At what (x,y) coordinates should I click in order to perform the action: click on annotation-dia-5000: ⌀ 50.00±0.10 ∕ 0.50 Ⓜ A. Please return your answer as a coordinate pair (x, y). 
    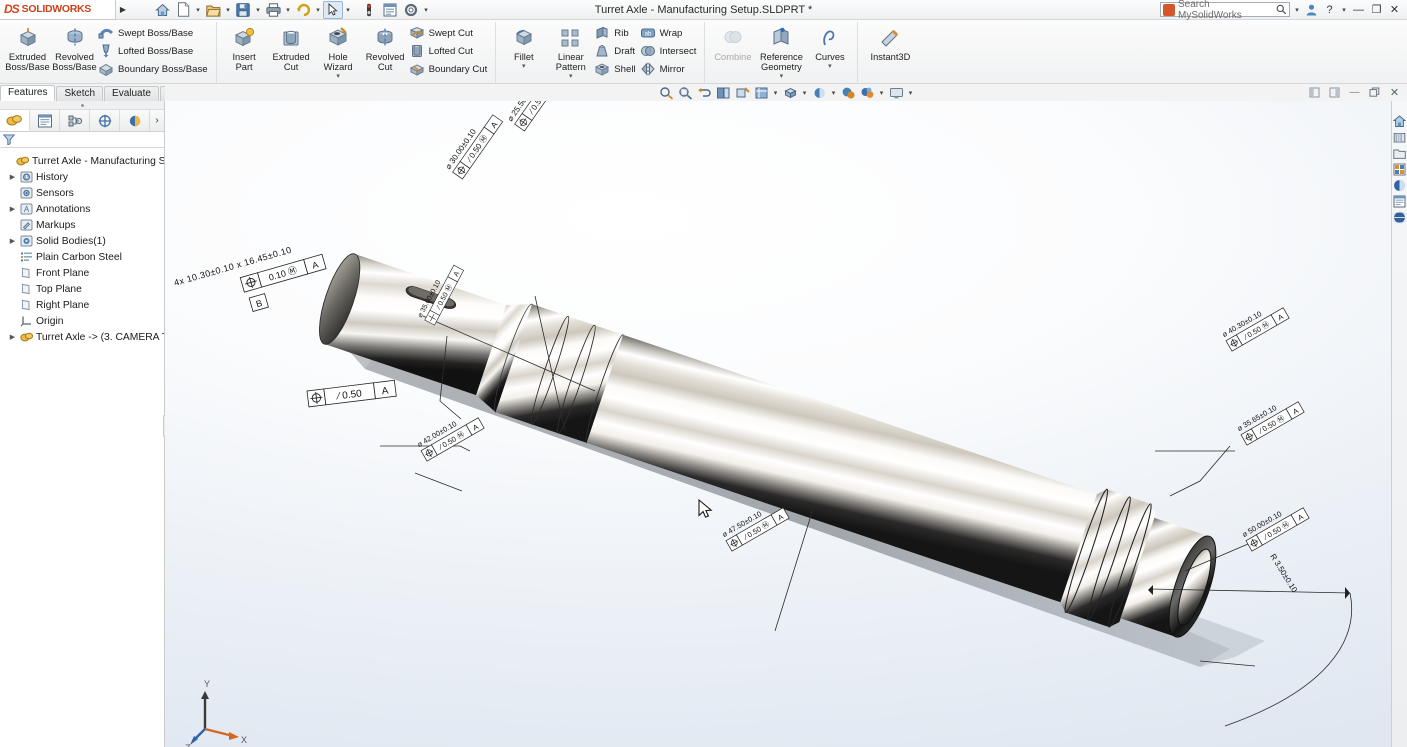
    Looking at the image, I should click on (1275, 525).